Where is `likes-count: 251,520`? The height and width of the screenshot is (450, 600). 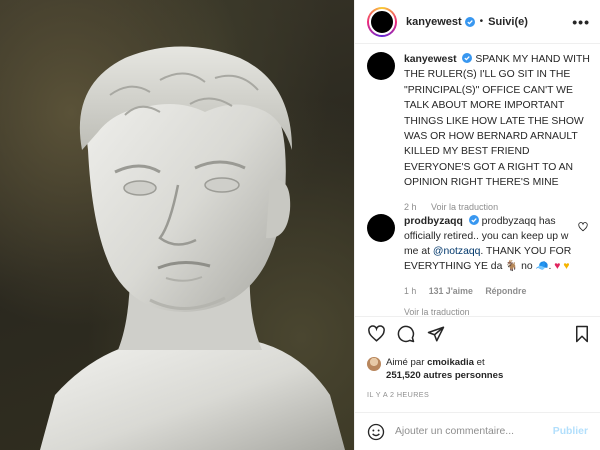 likes-count: 251,520 is located at coordinates (403, 375).